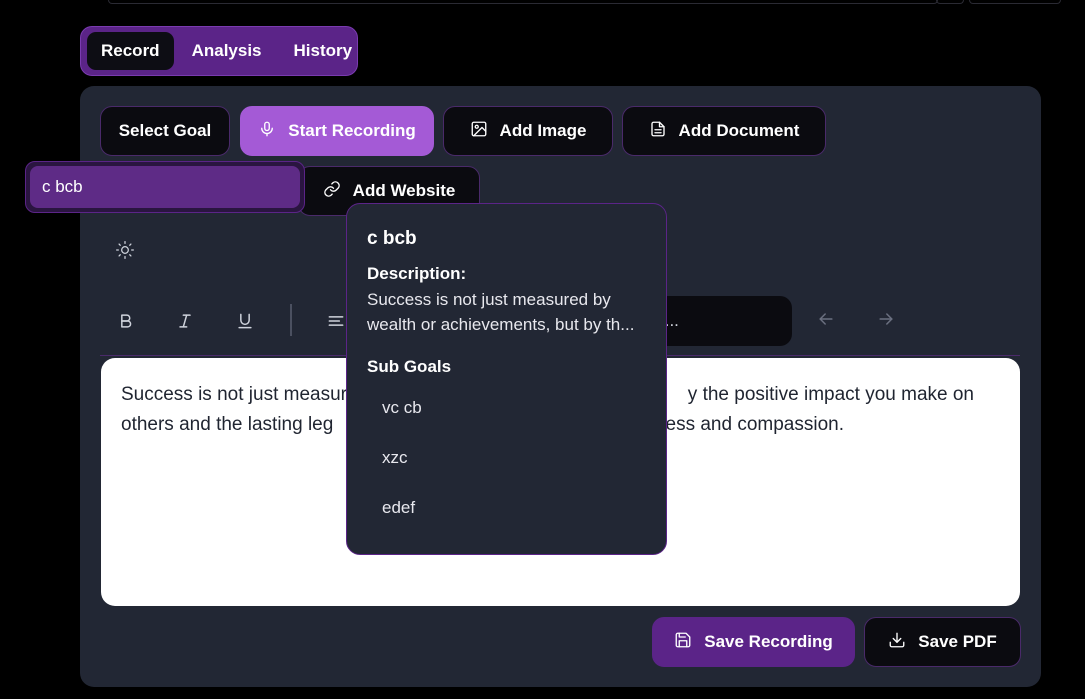 Image resolution: width=1085 pixels, height=699 pixels. I want to click on add-image-label: Add Image, so click(543, 130).